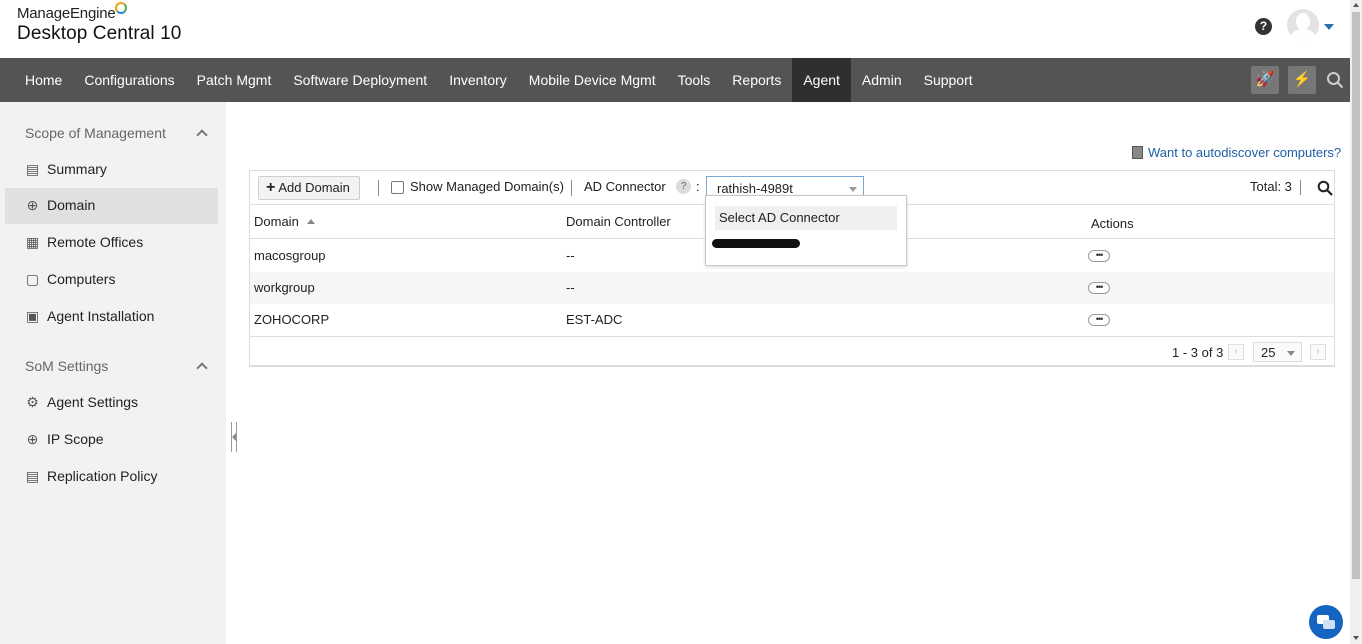 This screenshot has width=1362, height=644. What do you see at coordinates (32, 205) in the screenshot?
I see `globe-icon: ⊕` at bounding box center [32, 205].